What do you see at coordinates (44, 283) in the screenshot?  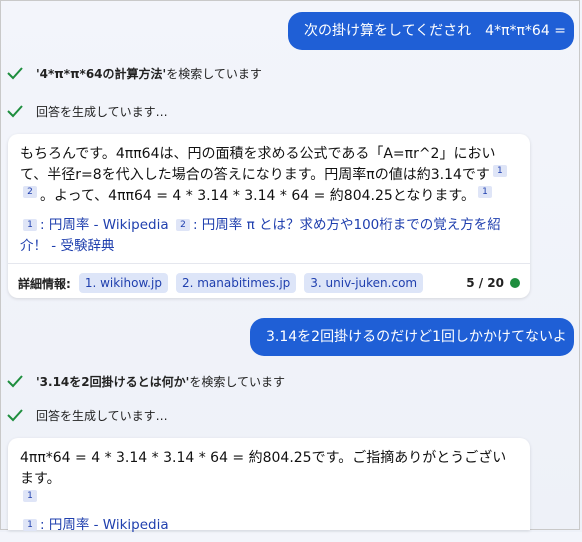 I see `learn-more-label: 詳細情報:` at bounding box center [44, 283].